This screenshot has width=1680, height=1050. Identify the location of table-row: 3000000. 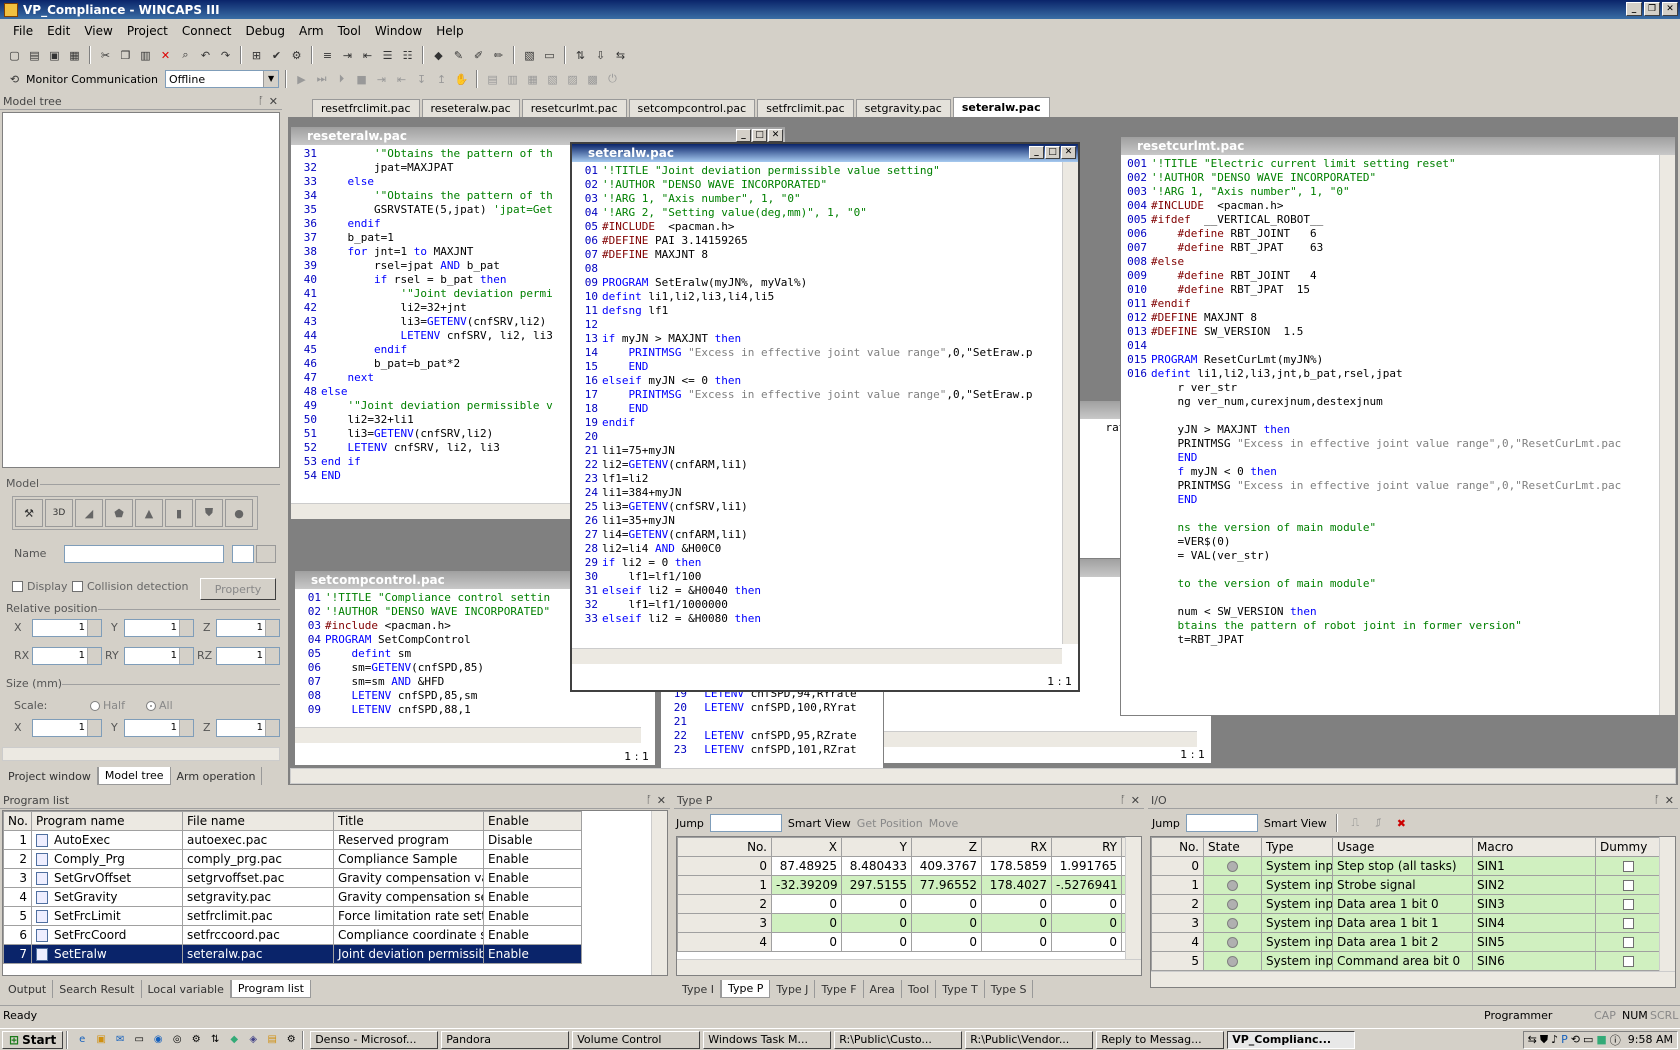
(909, 923).